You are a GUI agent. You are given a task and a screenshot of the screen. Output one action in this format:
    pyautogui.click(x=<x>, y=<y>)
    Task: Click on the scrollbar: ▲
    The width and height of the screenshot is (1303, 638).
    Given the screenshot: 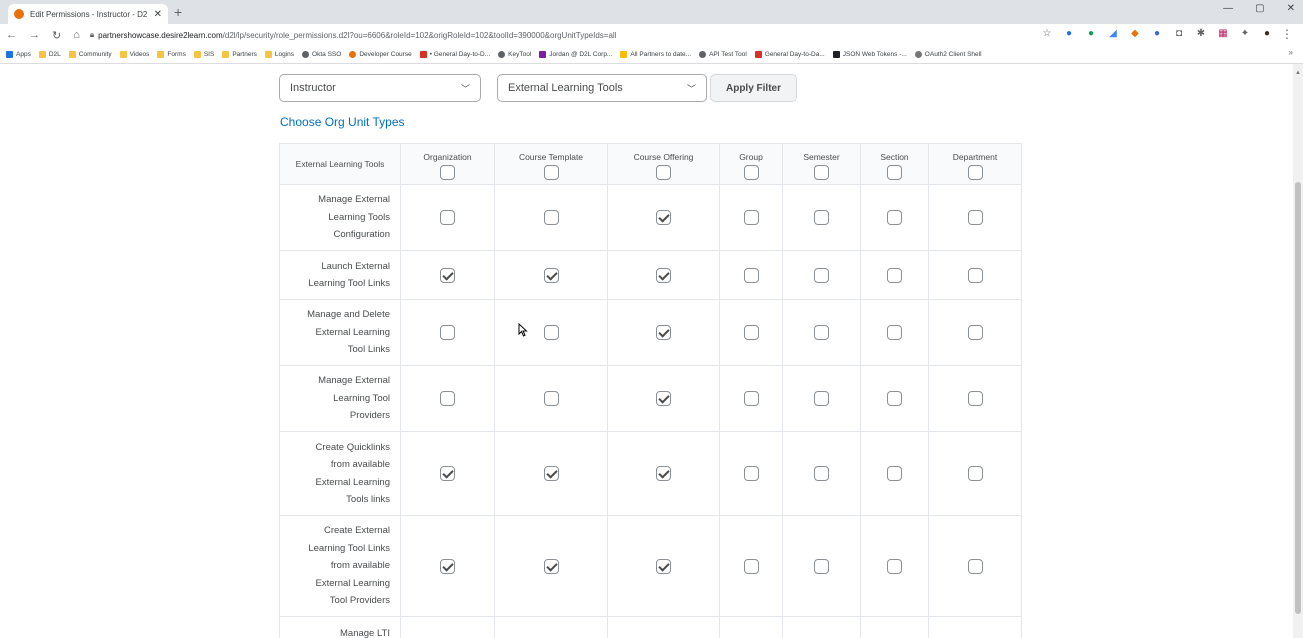 What is the action you would take?
    pyautogui.click(x=1298, y=351)
    